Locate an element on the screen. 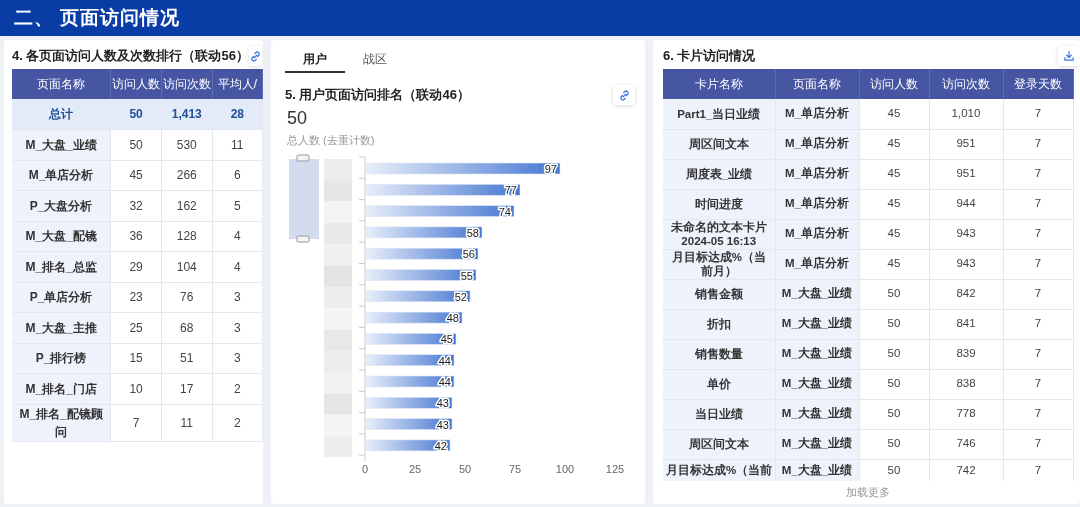 Image resolution: width=1080 pixels, height=507 pixels. data-label: 74 is located at coordinates (504, 211).